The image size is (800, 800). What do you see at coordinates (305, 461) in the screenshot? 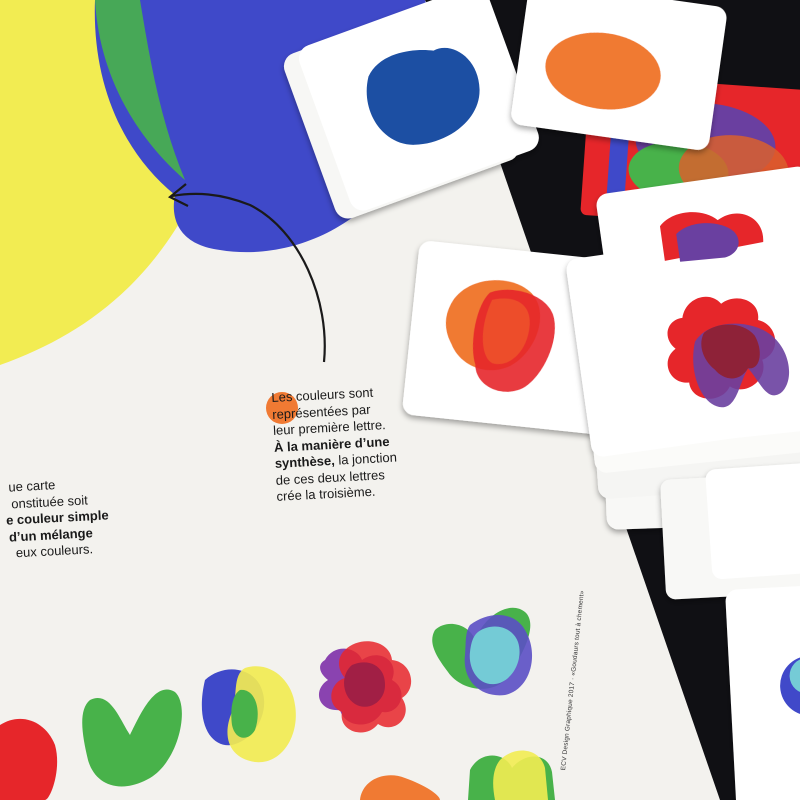
I see `right-text-line5-bold: synthèse,` at bounding box center [305, 461].